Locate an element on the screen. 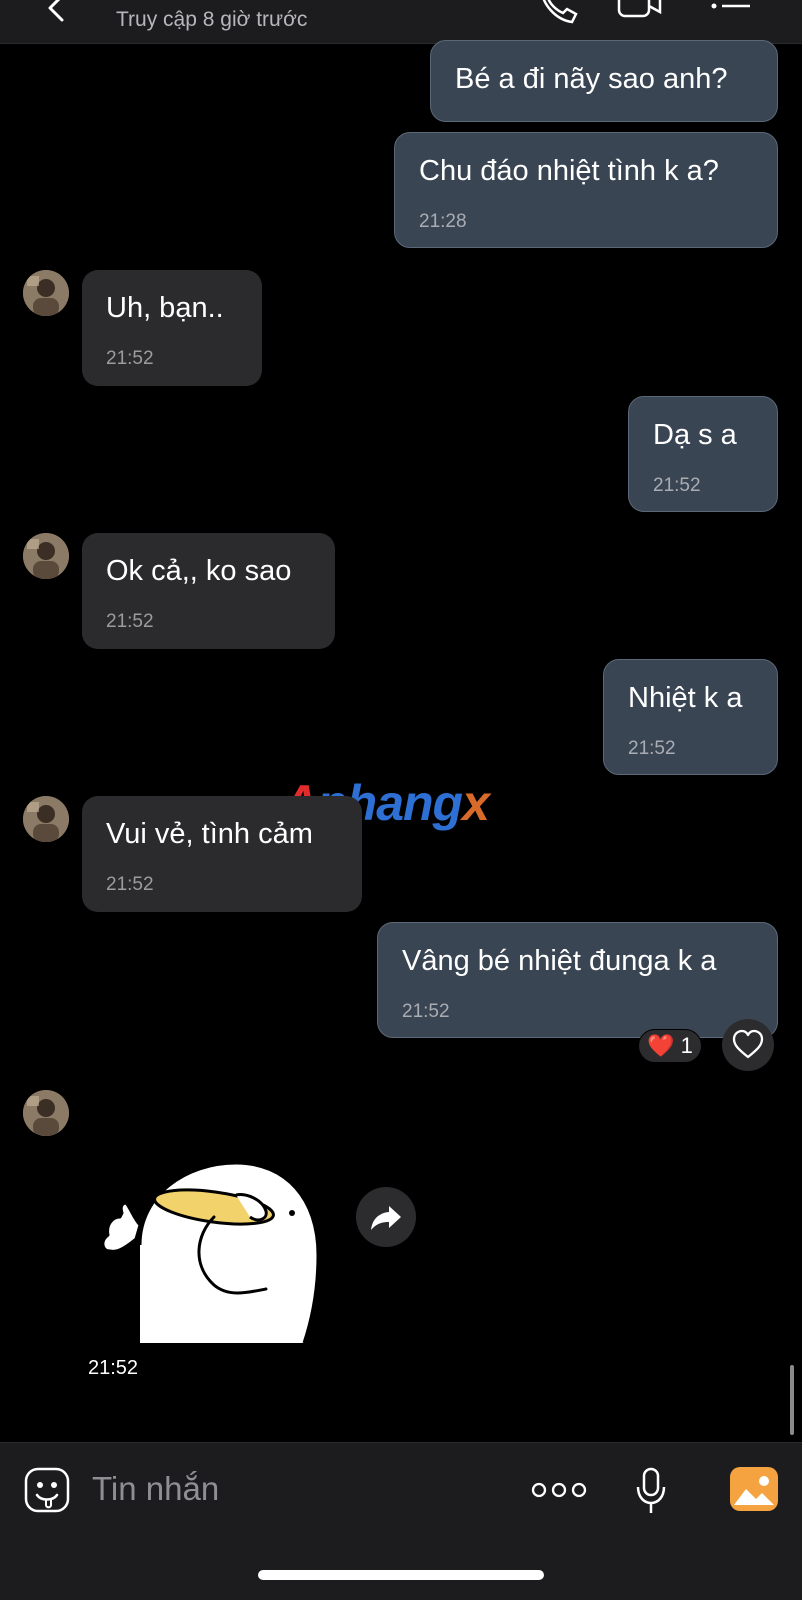  message-text: Dạ s a is located at coordinates (695, 435).